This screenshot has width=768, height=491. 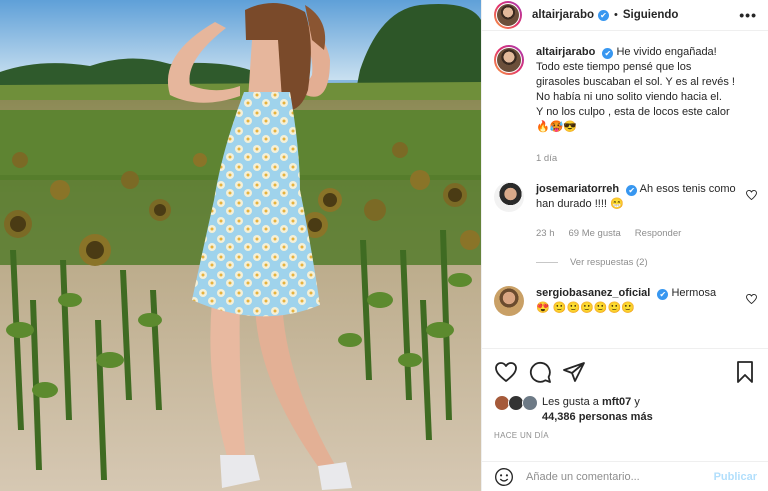 What do you see at coordinates (637, 402) in the screenshot?
I see `likes-connector: y` at bounding box center [637, 402].